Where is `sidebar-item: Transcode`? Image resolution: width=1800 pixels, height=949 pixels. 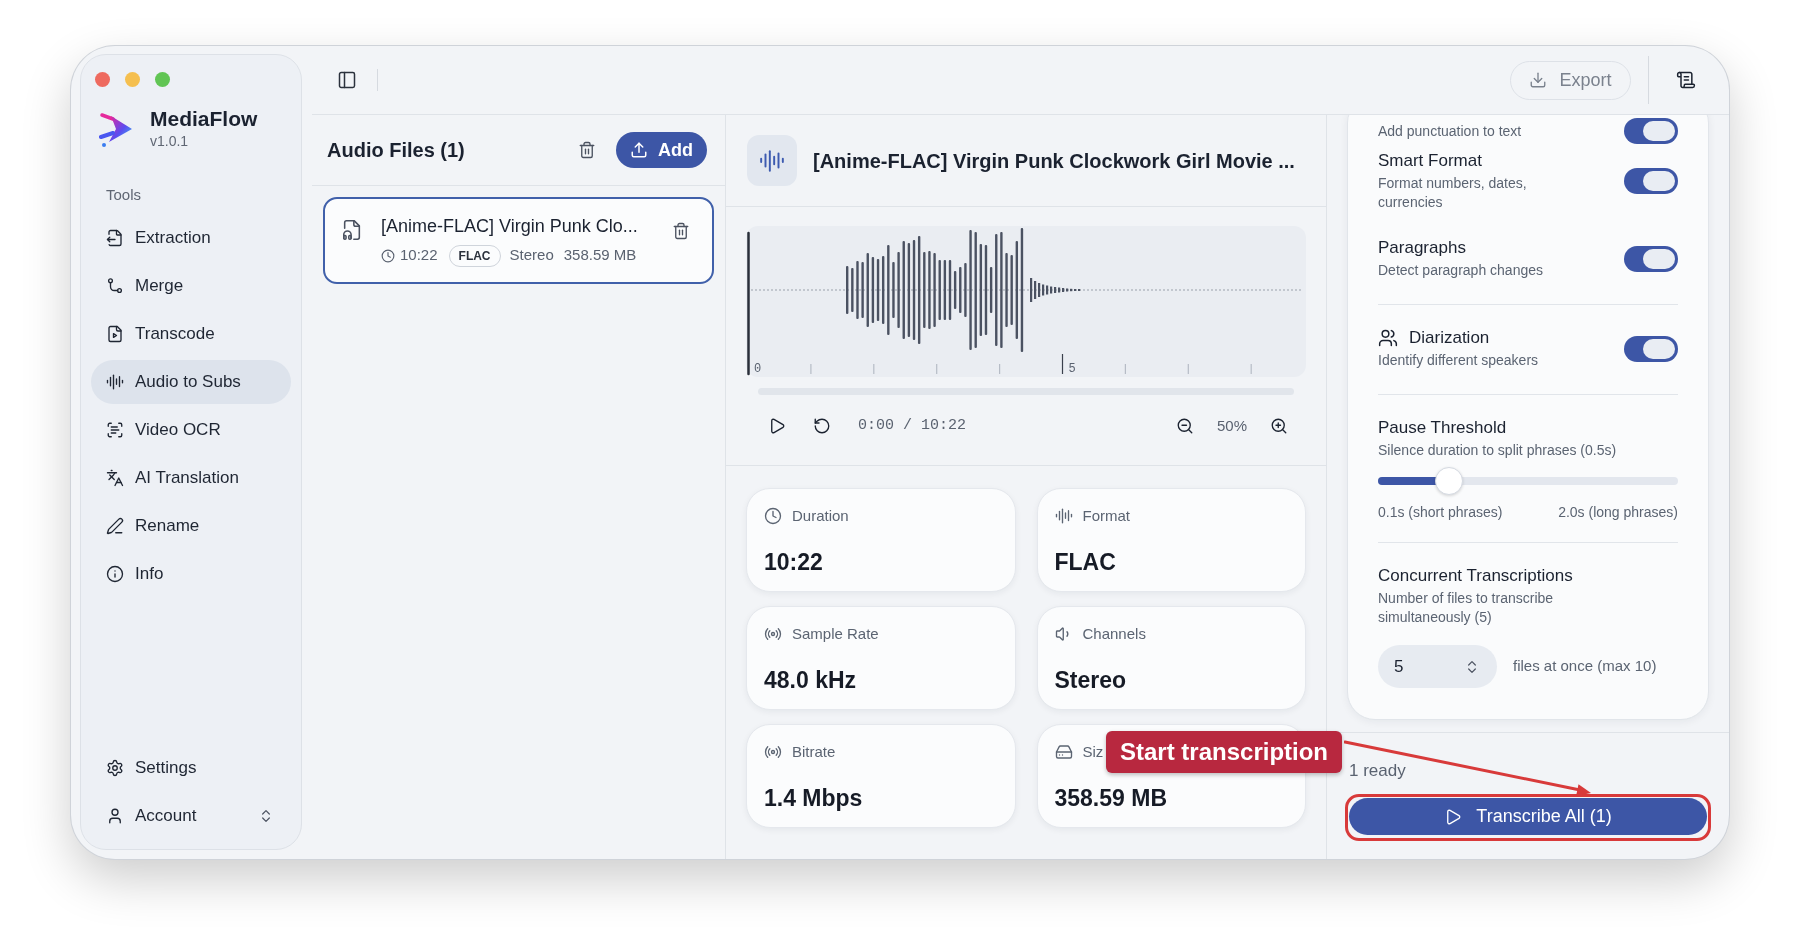
sidebar-item: Transcode is located at coordinates (191, 334).